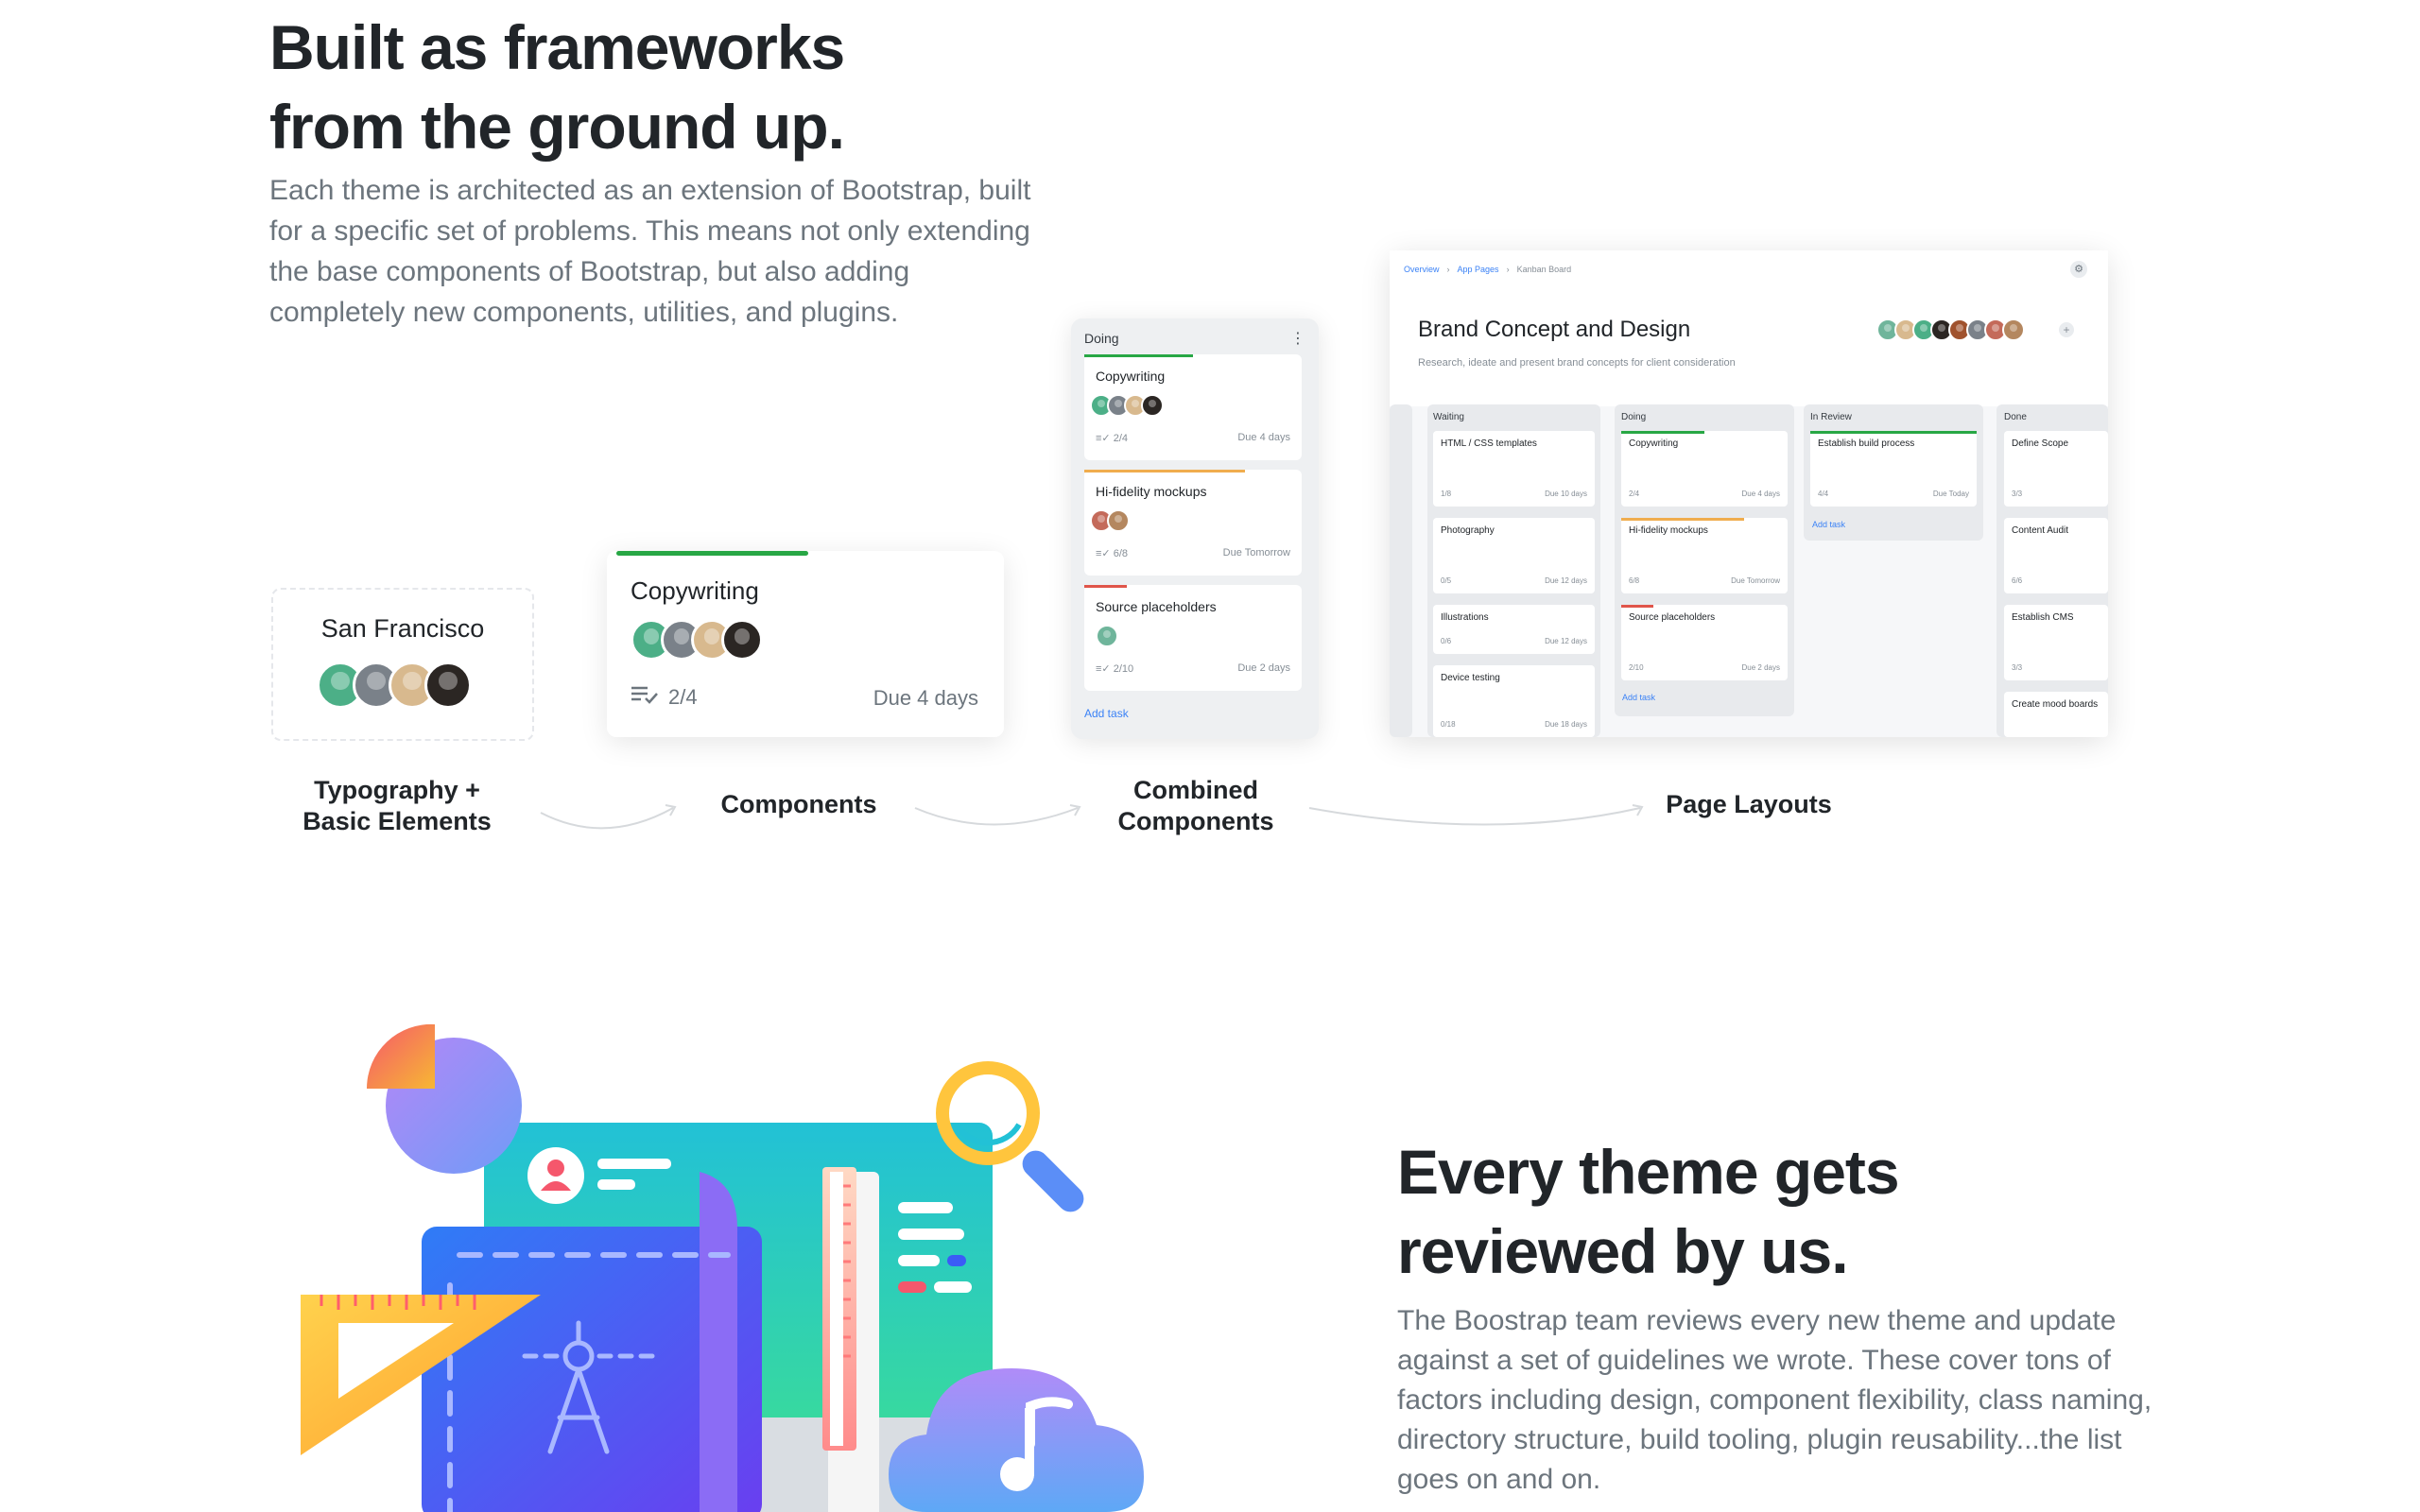  Describe the element at coordinates (1544, 269) in the screenshot. I see `breadcrumb-item: Kanban Board` at that location.